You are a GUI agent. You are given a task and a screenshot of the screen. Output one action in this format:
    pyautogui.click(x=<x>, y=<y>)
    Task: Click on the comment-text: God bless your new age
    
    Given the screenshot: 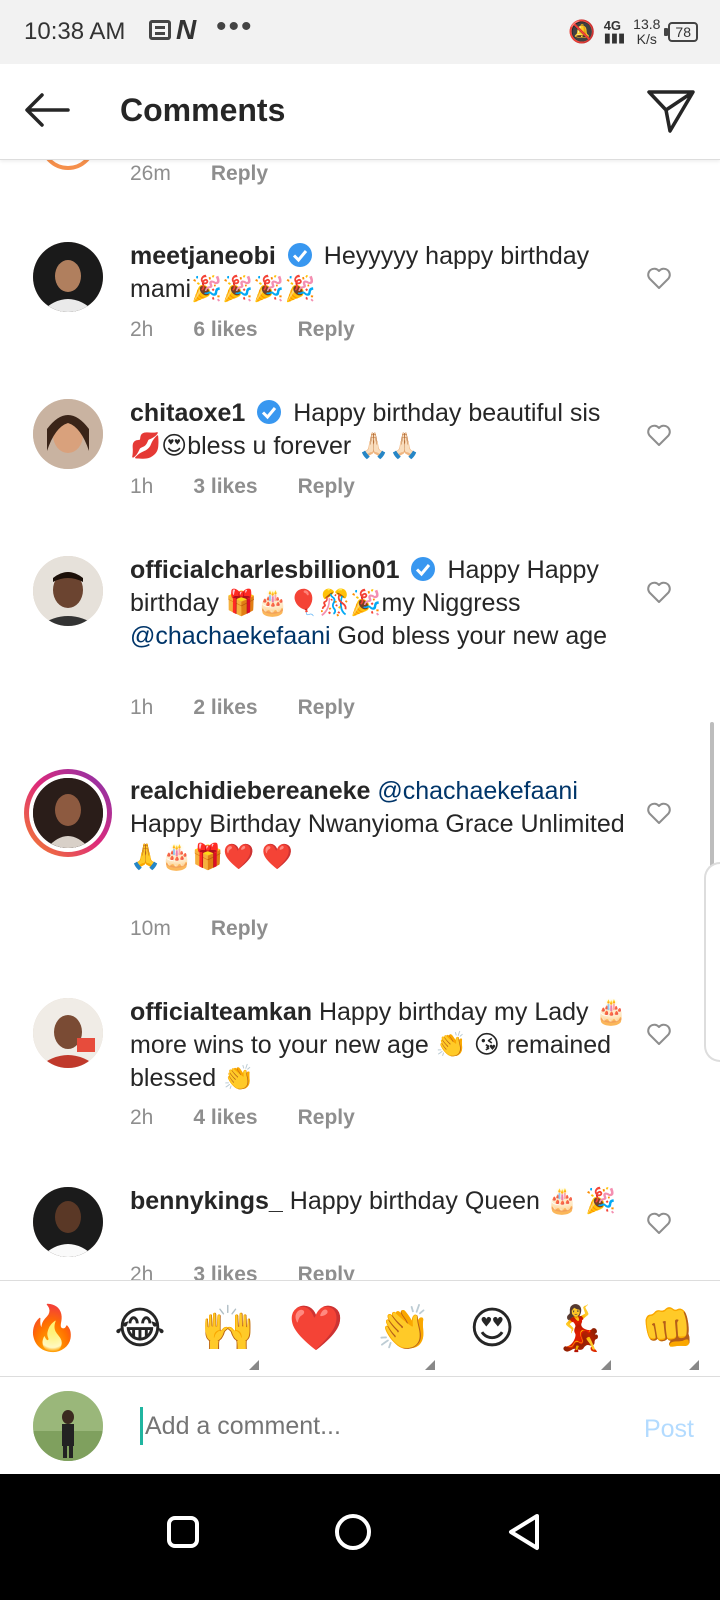 What is the action you would take?
    pyautogui.click(x=469, y=636)
    